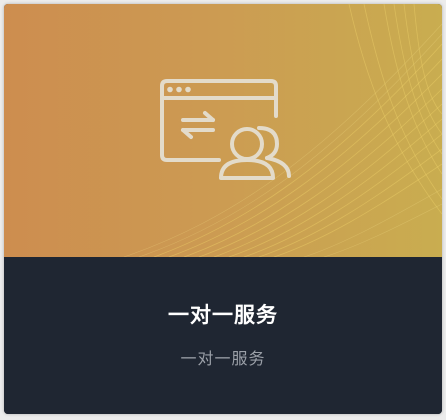 The width and height of the screenshot is (446, 420). Describe the element at coordinates (223, 358) in the screenshot. I see `card-subtitle: 一对一服务` at that location.